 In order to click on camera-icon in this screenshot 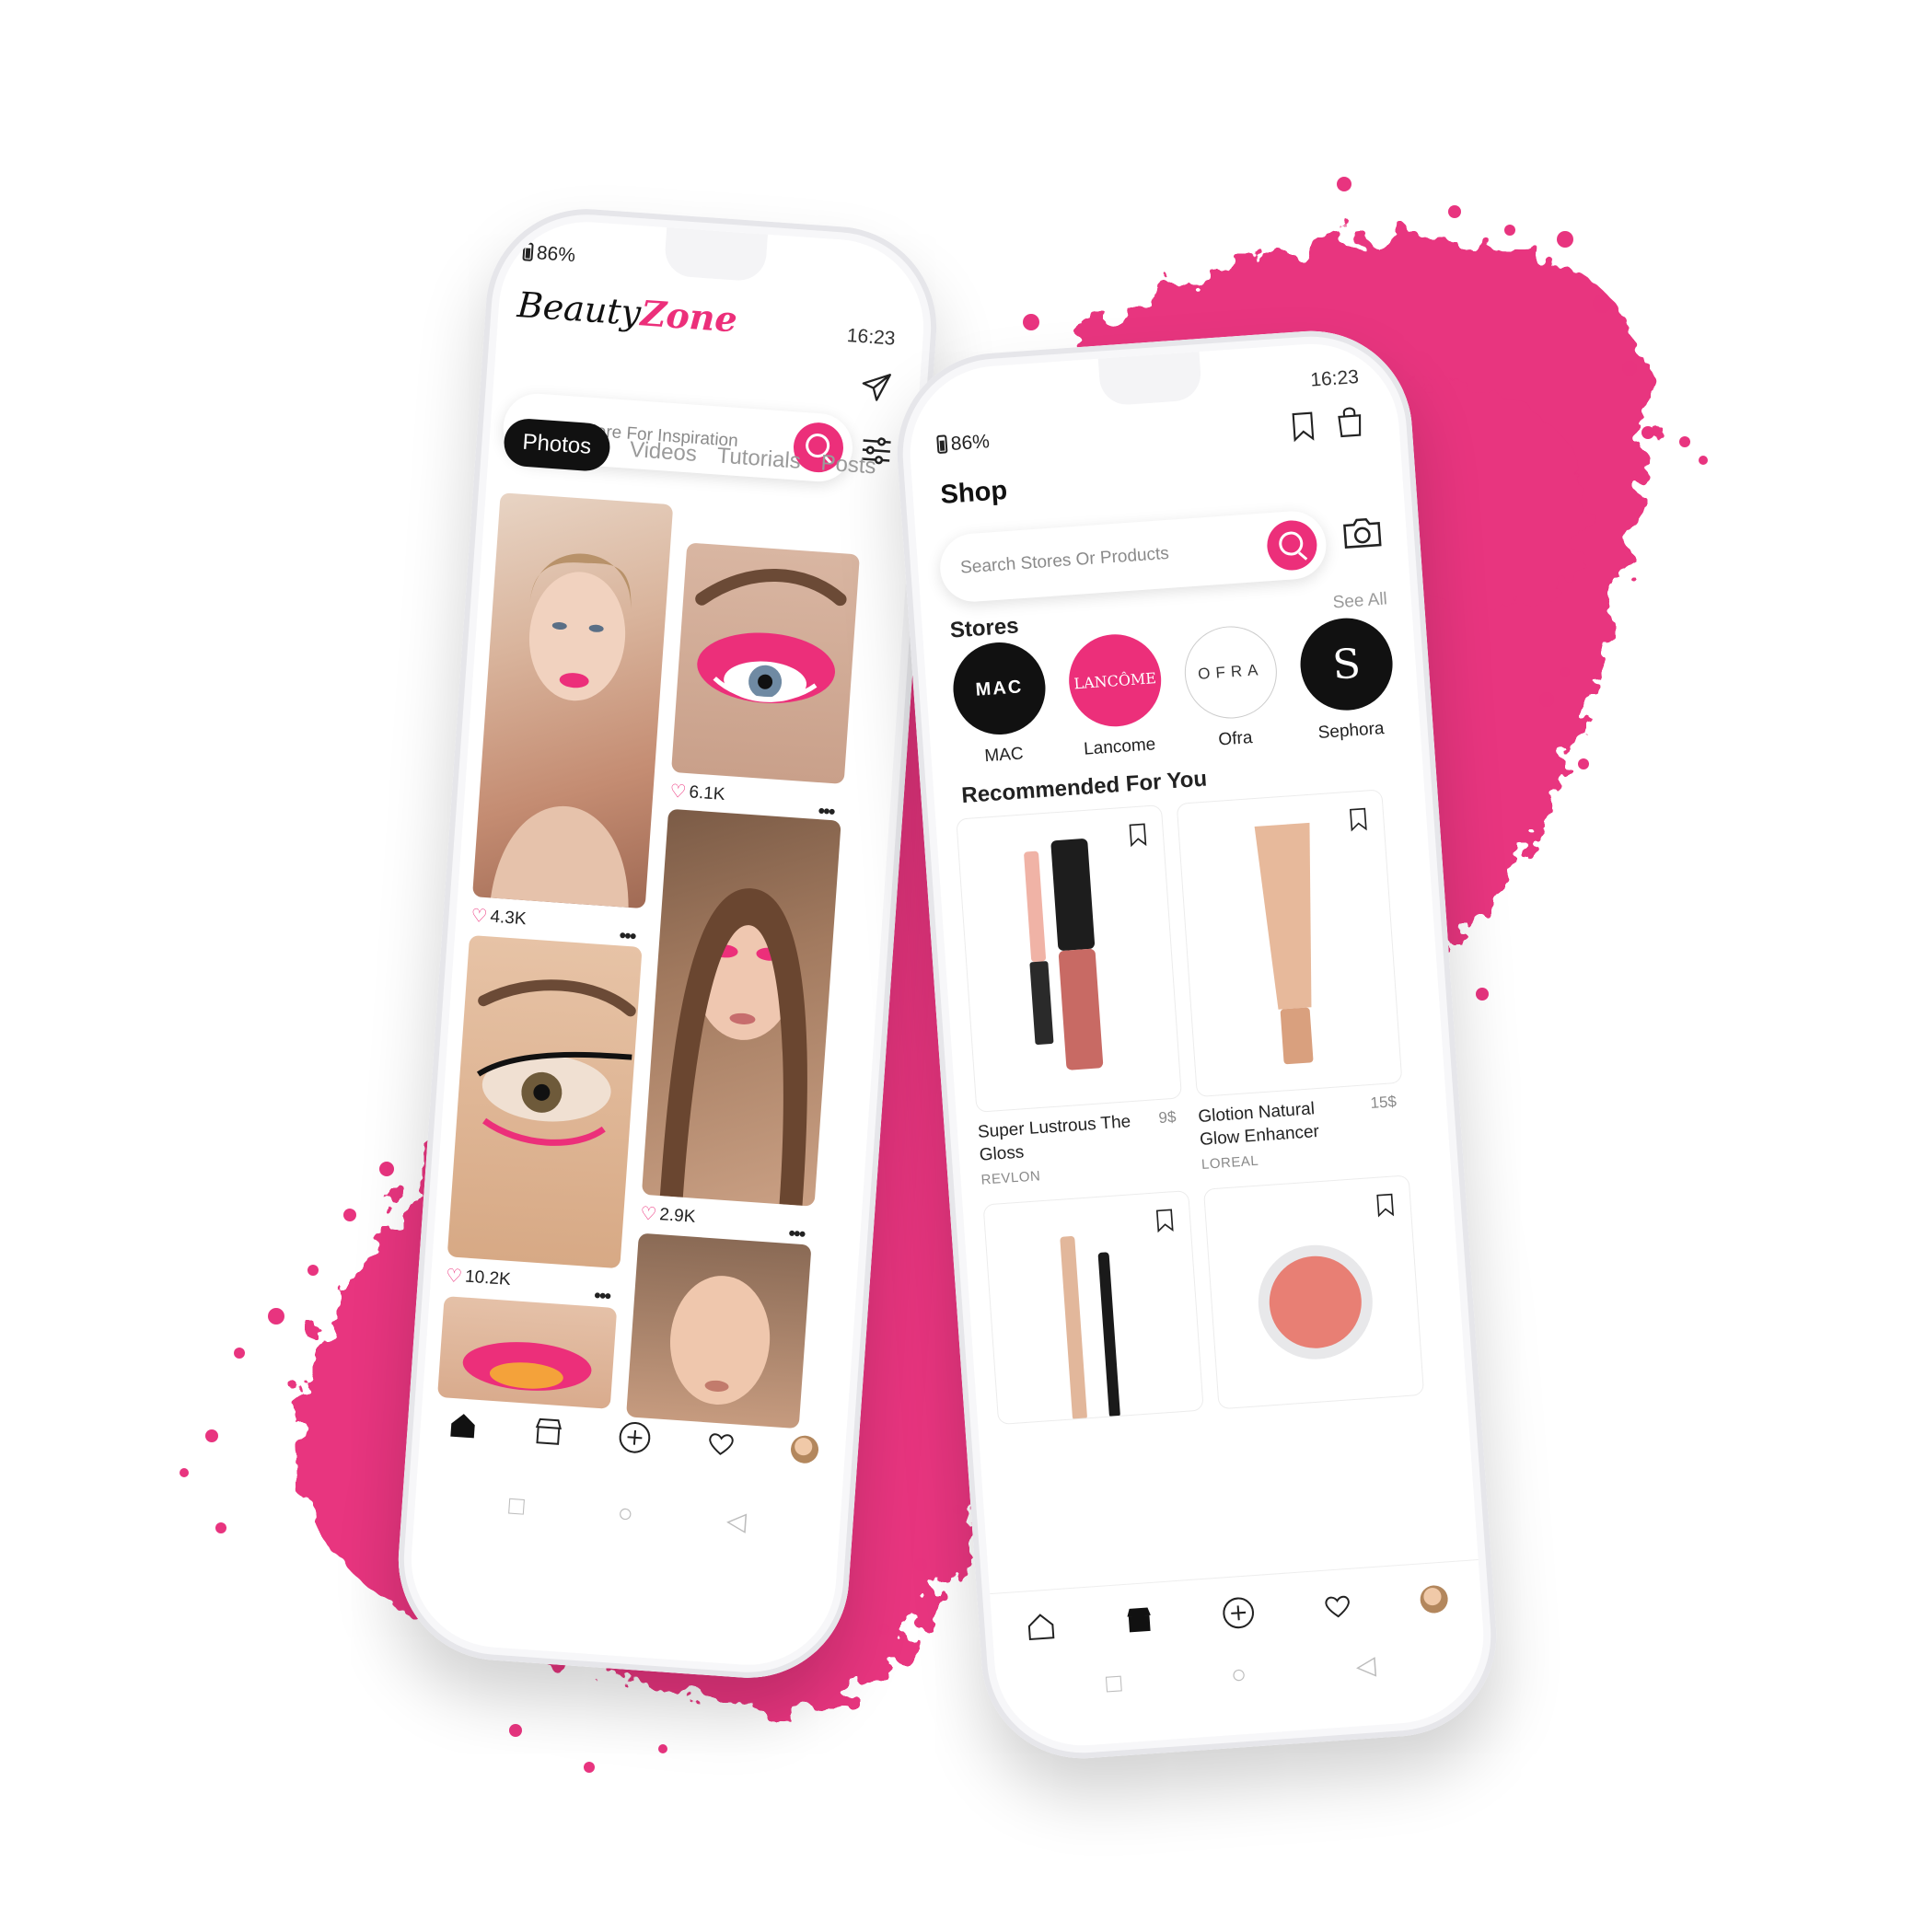, I will do `click(1362, 533)`.